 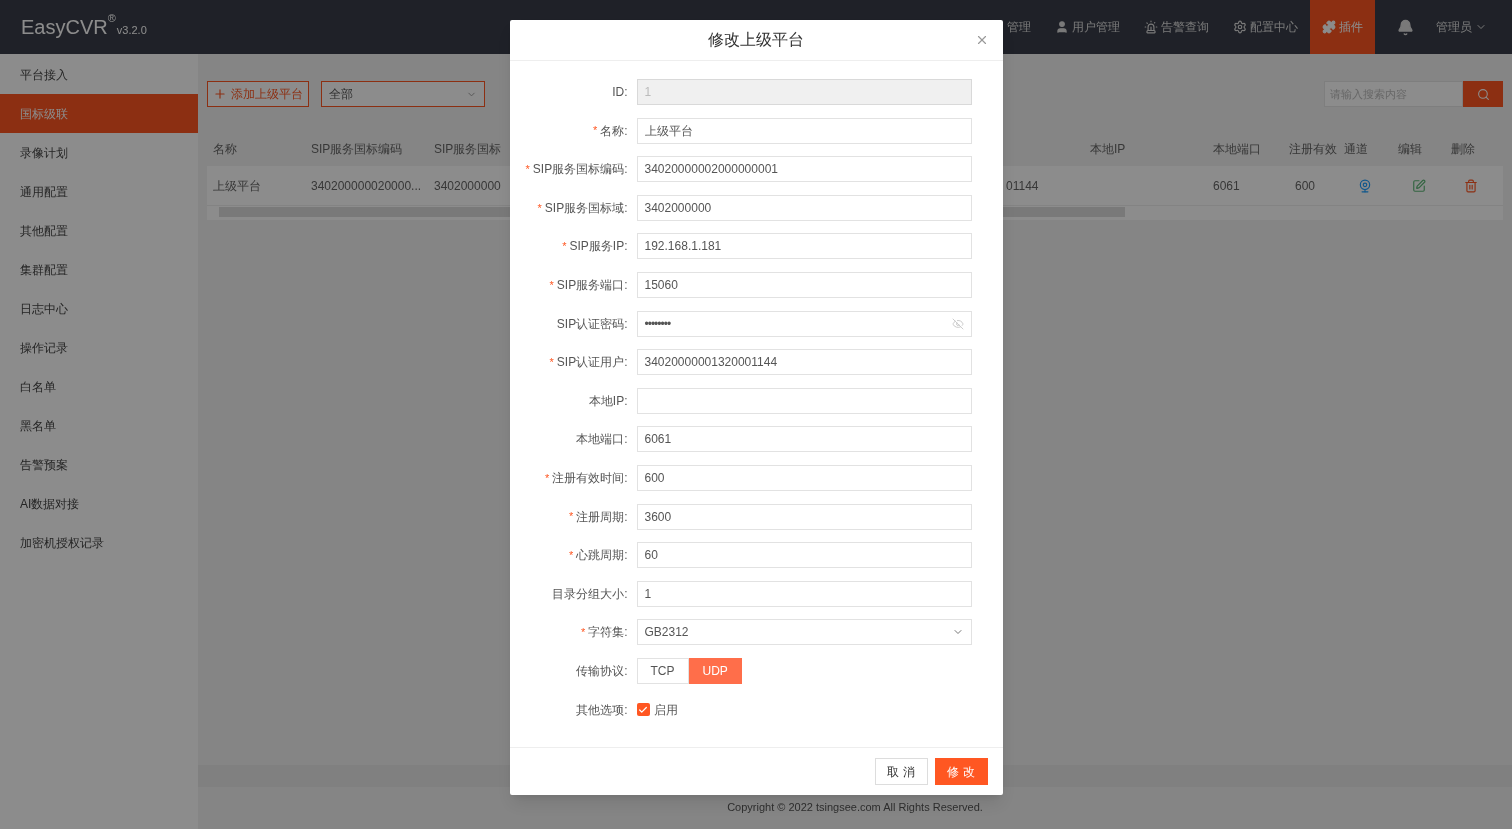 I want to click on column-header: 本地IP, so click(x=1108, y=149).